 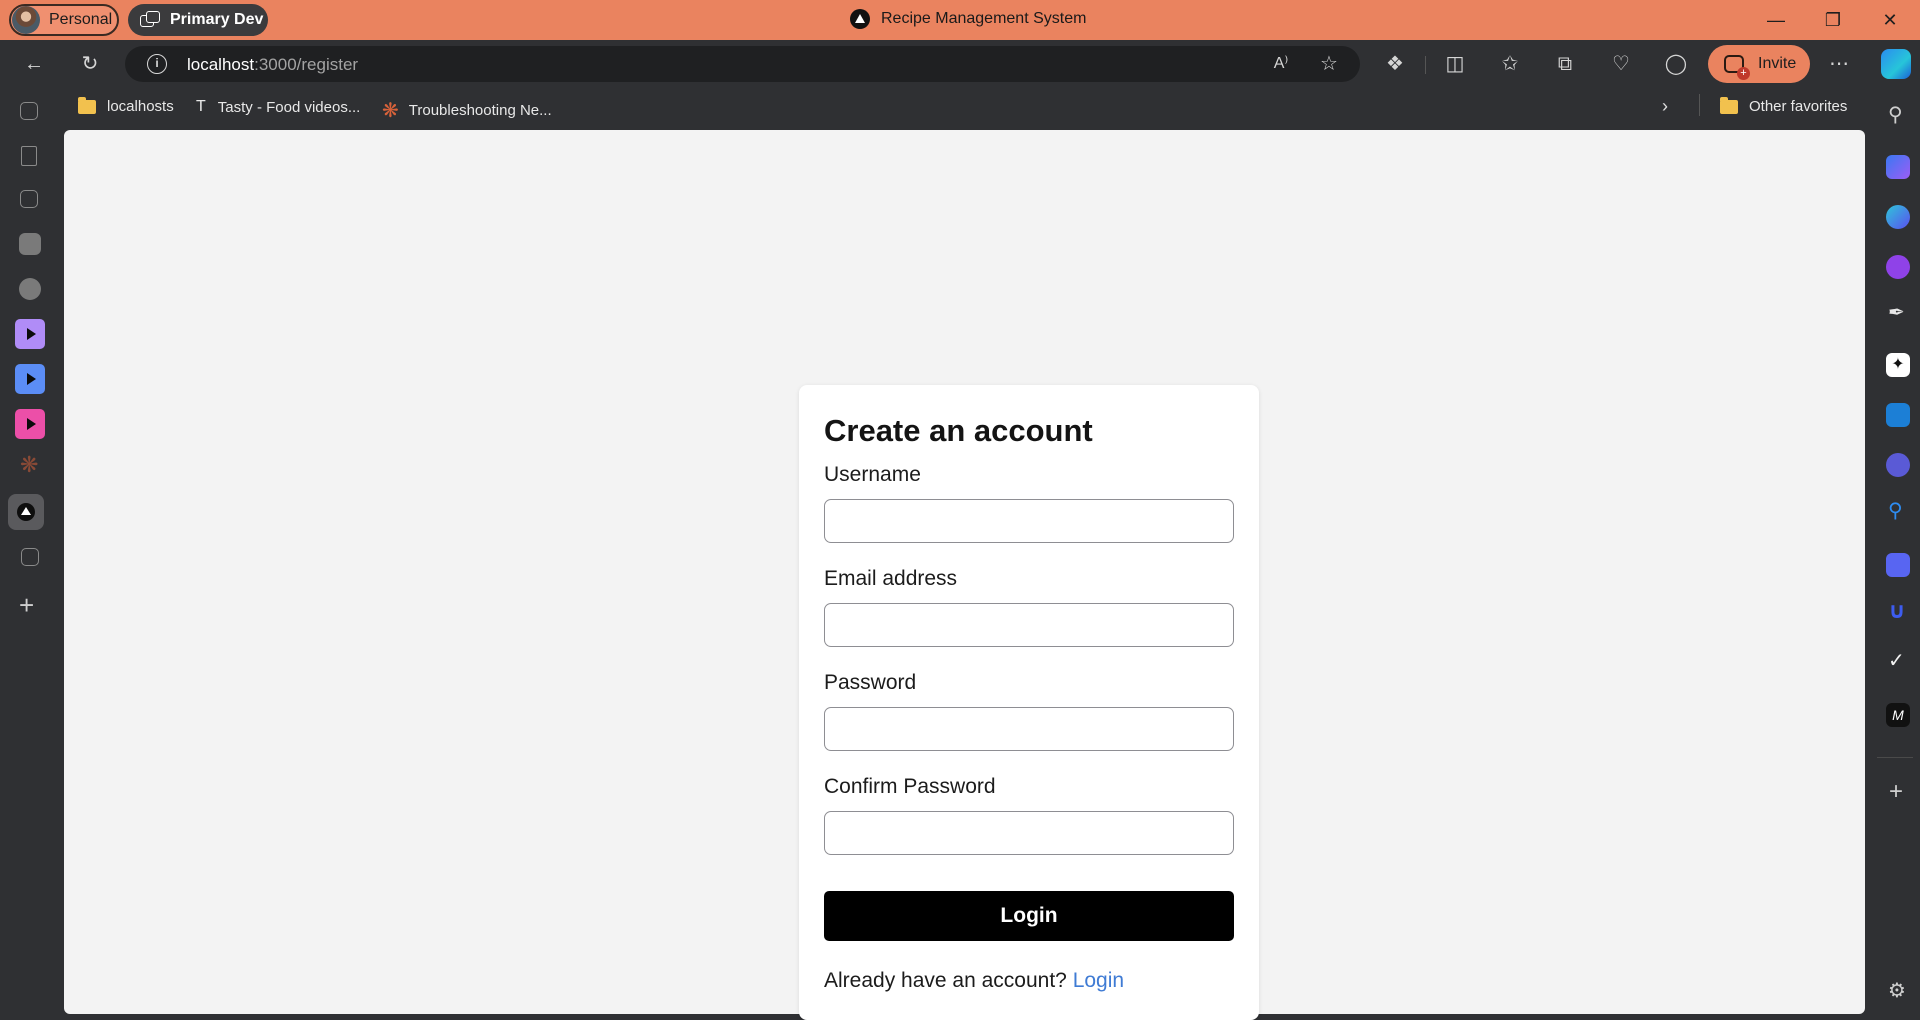 What do you see at coordinates (1890, 20) in the screenshot?
I see `close-button: ✕` at bounding box center [1890, 20].